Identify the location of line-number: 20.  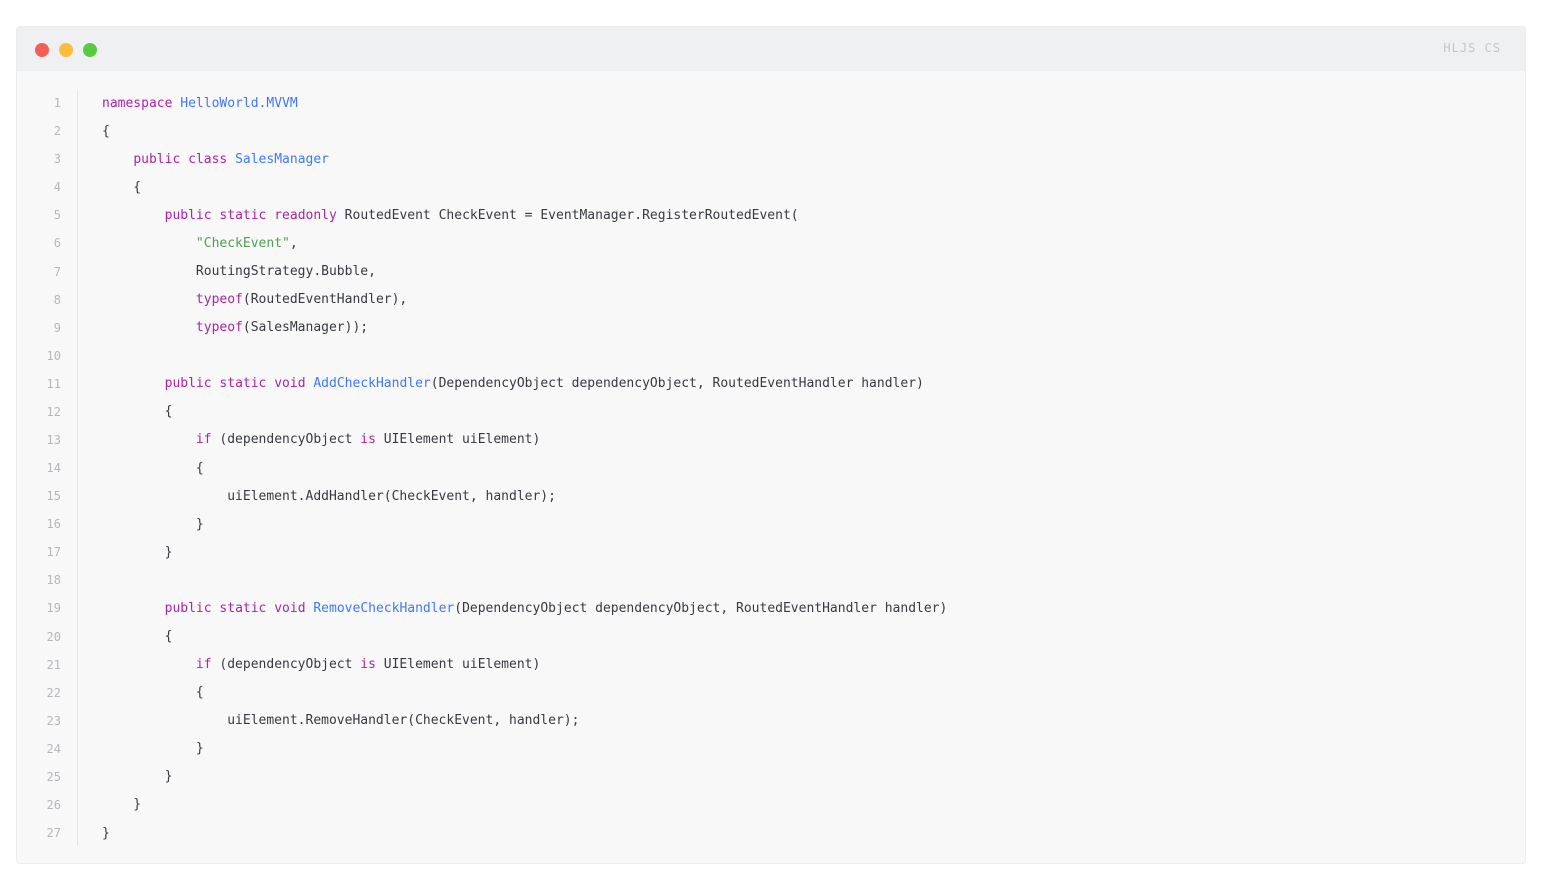
(53, 636).